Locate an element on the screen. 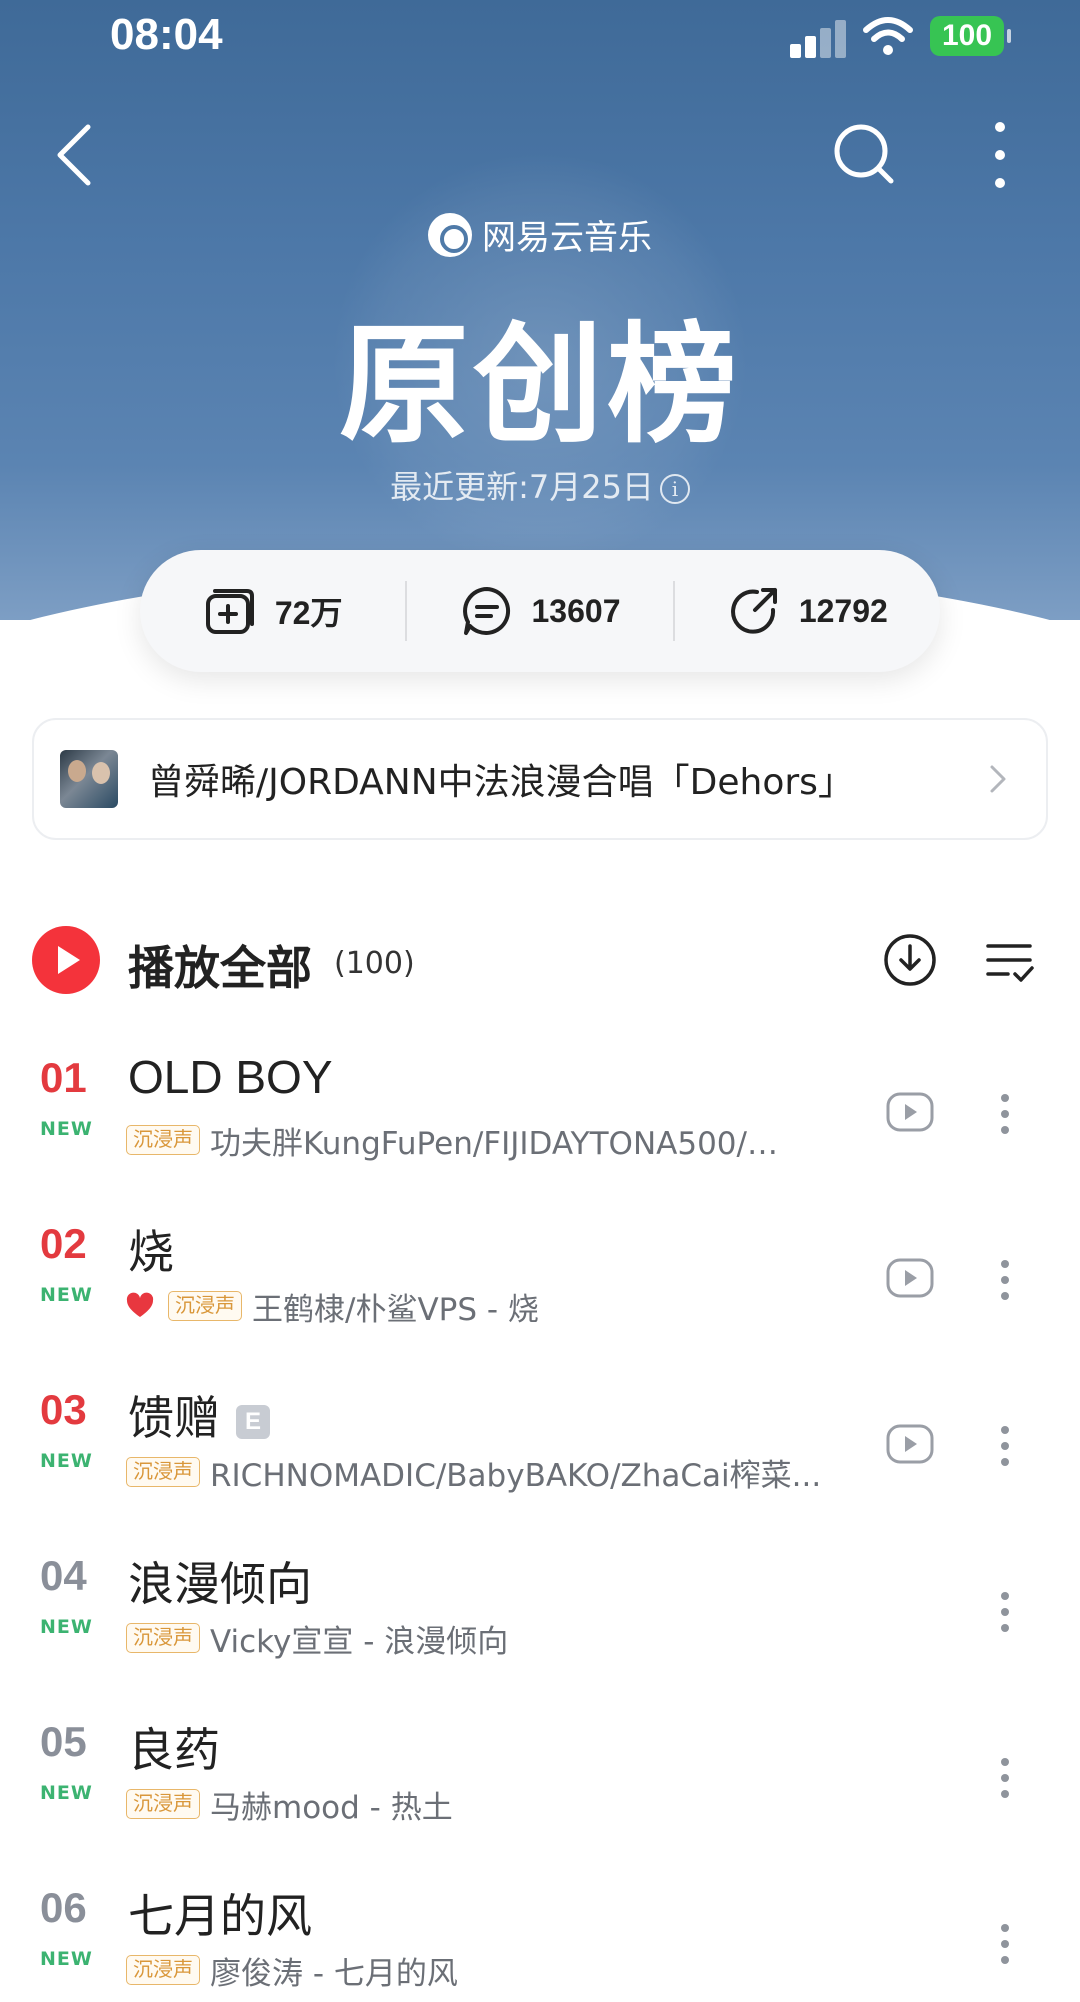  song-artist-album: 马赫mood - 热土 is located at coordinates (331, 1807).